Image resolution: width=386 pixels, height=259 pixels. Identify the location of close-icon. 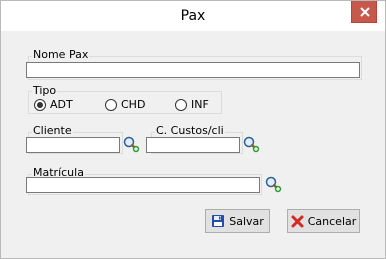
(365, 12).